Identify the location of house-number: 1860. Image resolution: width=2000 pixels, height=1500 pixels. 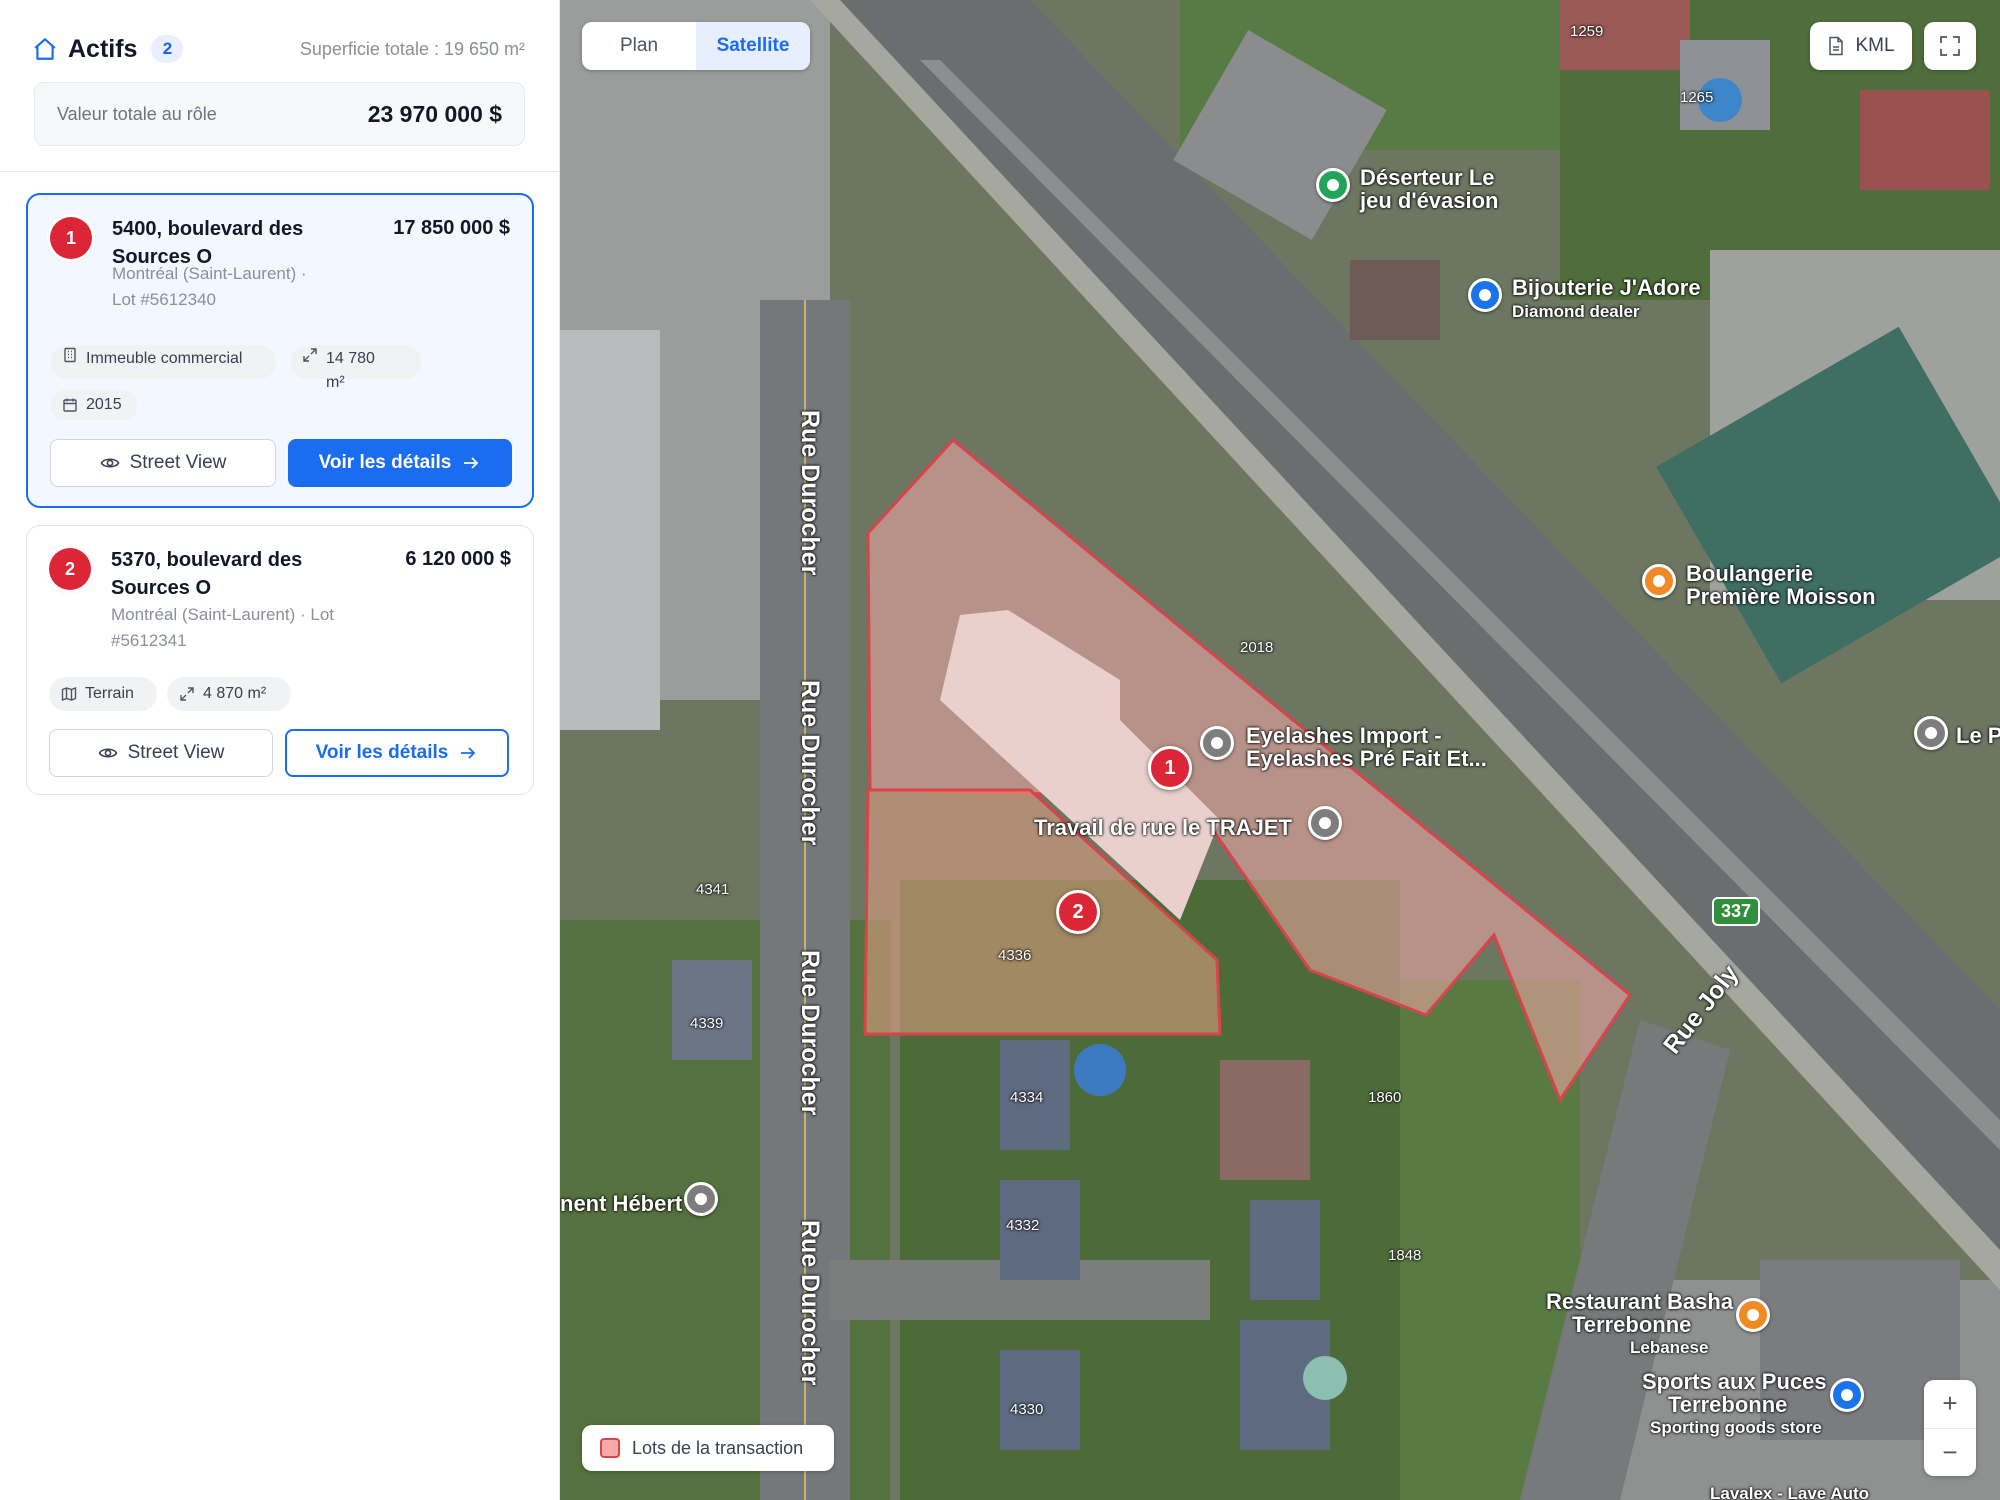
(1385, 1097).